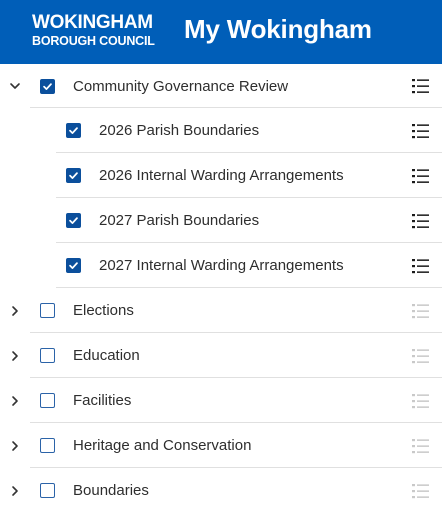 Image resolution: width=442 pixels, height=515 pixels. I want to click on logo-line-2: BOROUGH COUNCIL, so click(93, 41).